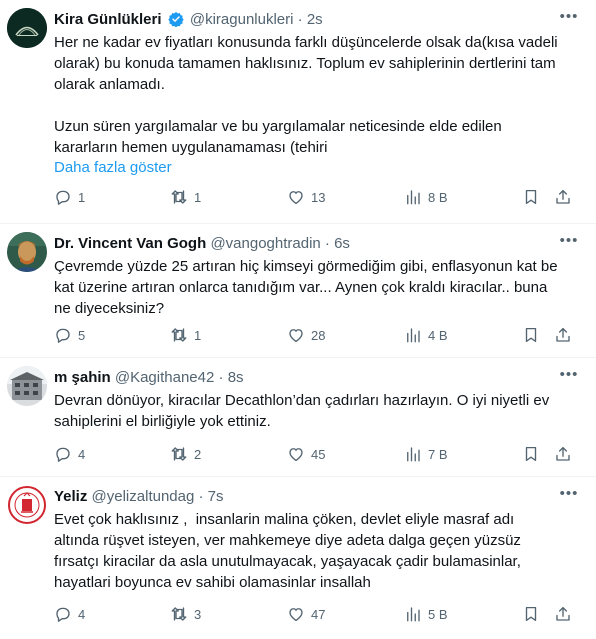  I want to click on retweet-count: 3, so click(198, 614).